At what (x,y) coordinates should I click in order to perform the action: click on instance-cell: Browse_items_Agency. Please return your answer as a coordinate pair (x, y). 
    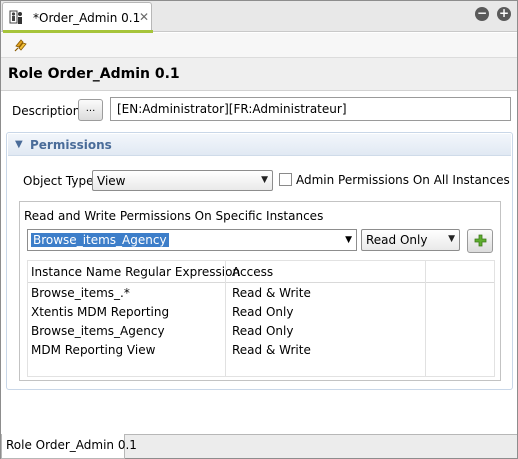
    Looking at the image, I should click on (98, 331).